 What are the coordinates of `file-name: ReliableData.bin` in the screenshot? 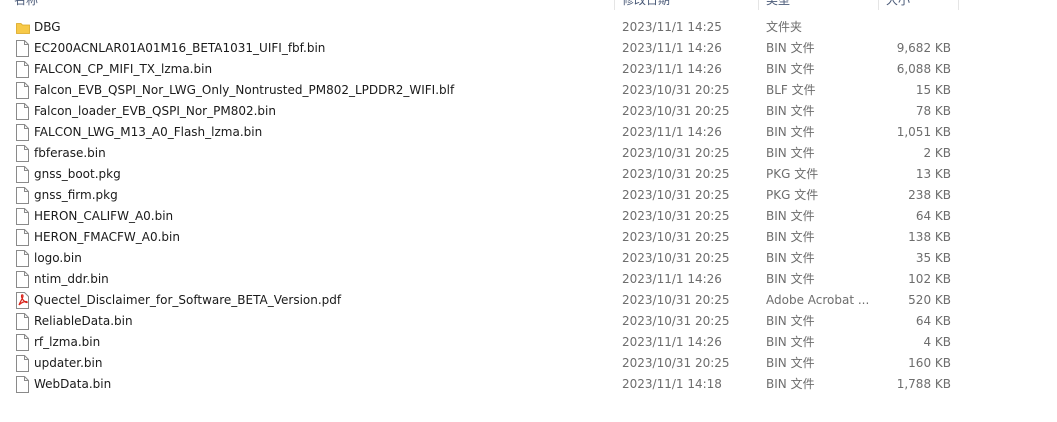 It's located at (83, 321).